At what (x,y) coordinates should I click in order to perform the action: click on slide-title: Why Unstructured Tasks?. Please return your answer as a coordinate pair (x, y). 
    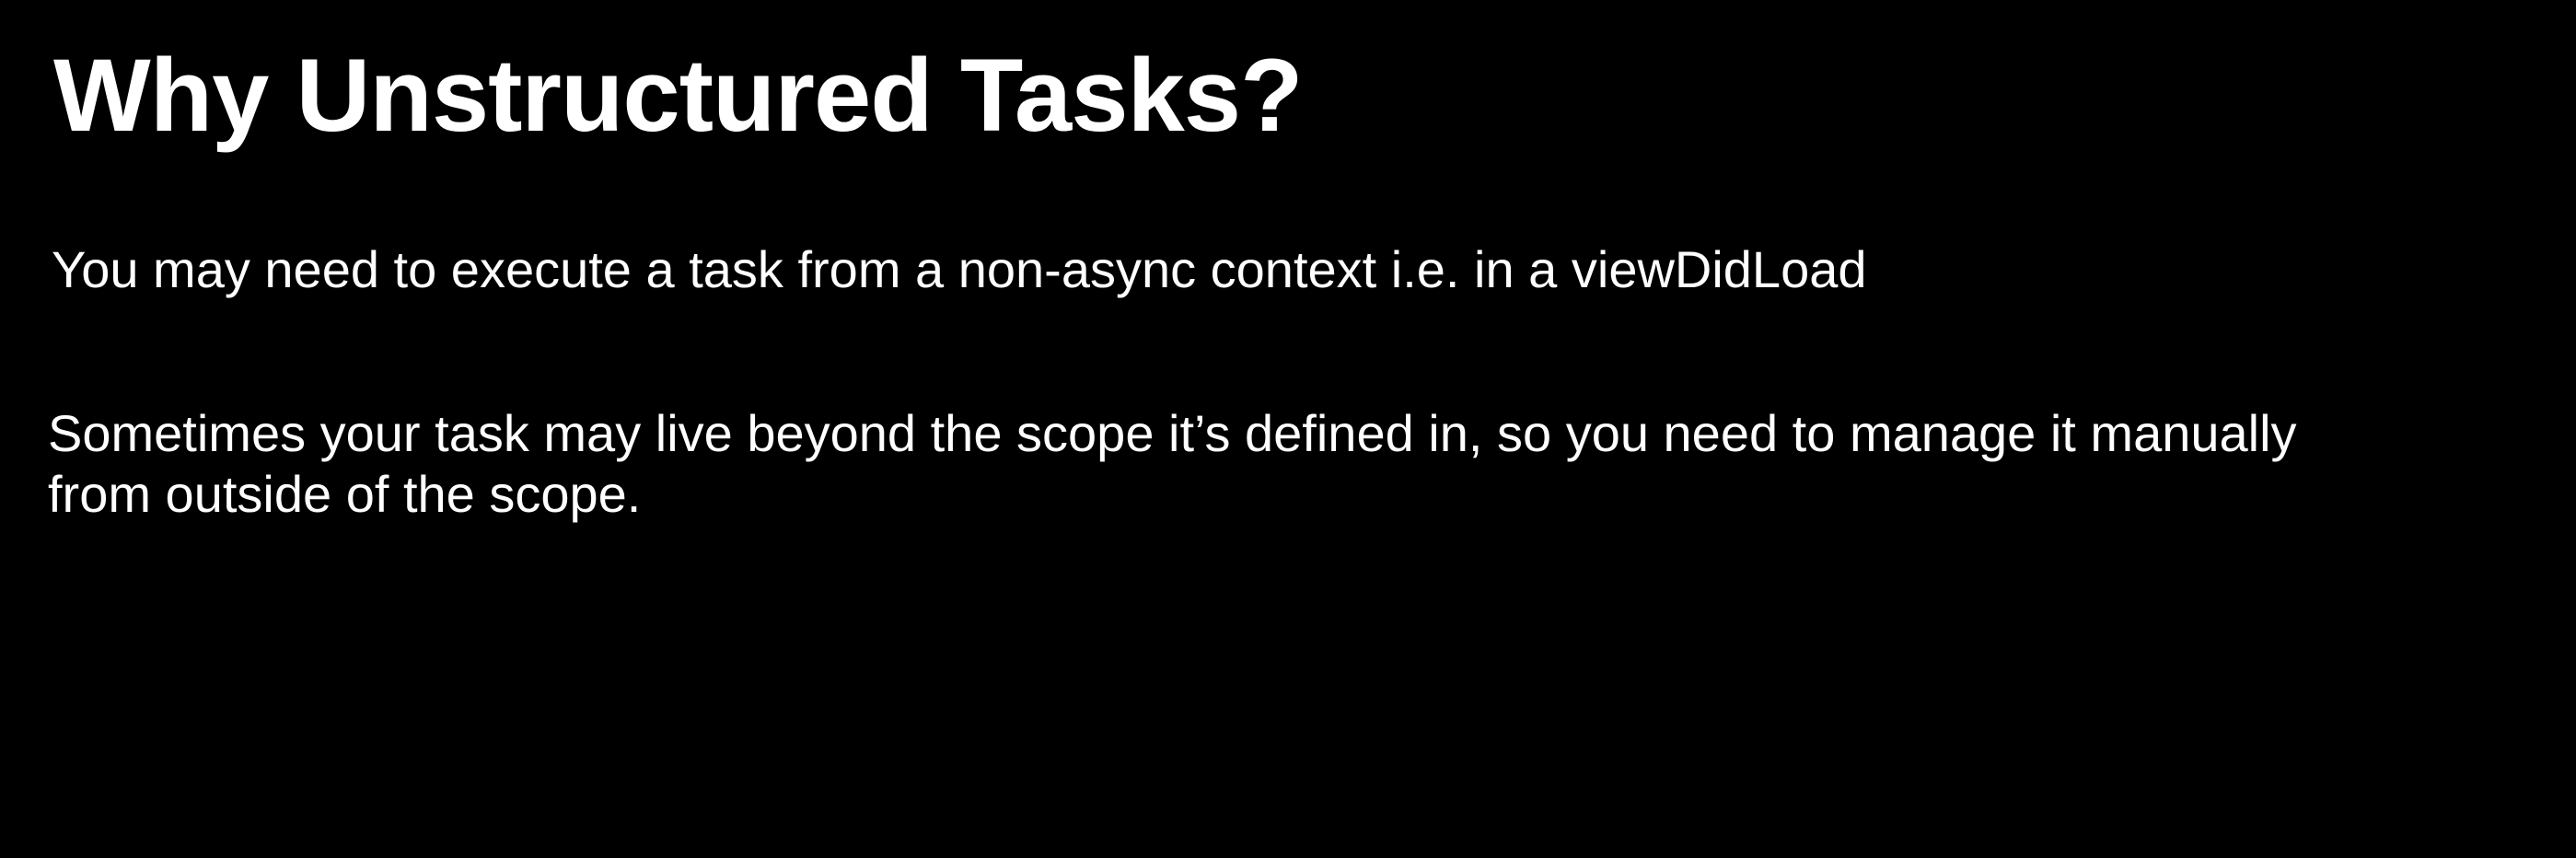
    Looking at the image, I should click on (678, 95).